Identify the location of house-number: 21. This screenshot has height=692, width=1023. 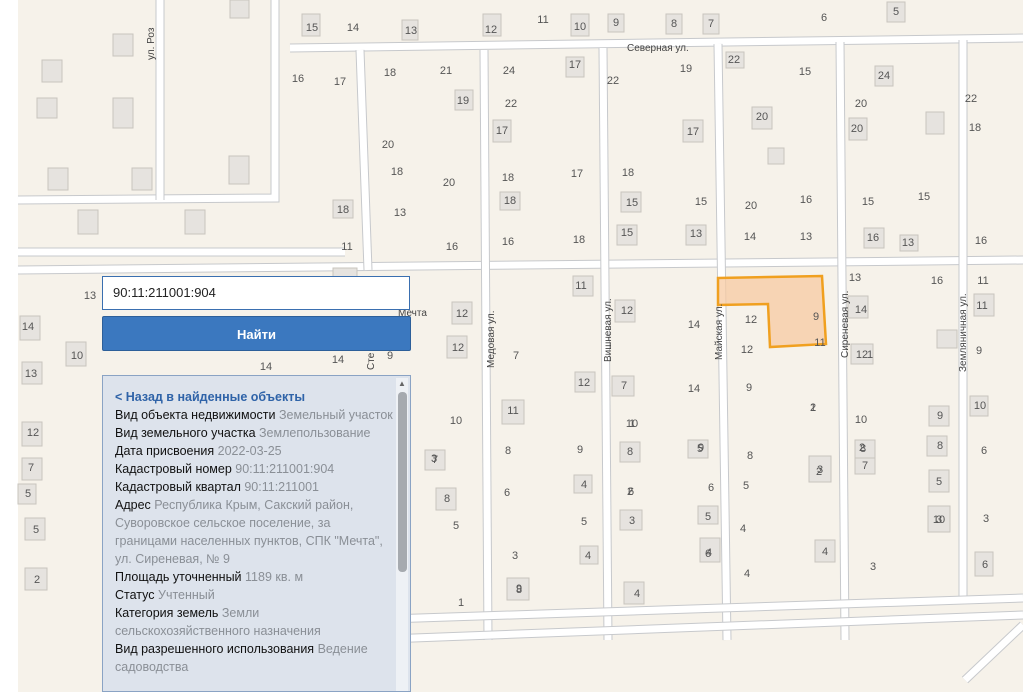
(446, 71).